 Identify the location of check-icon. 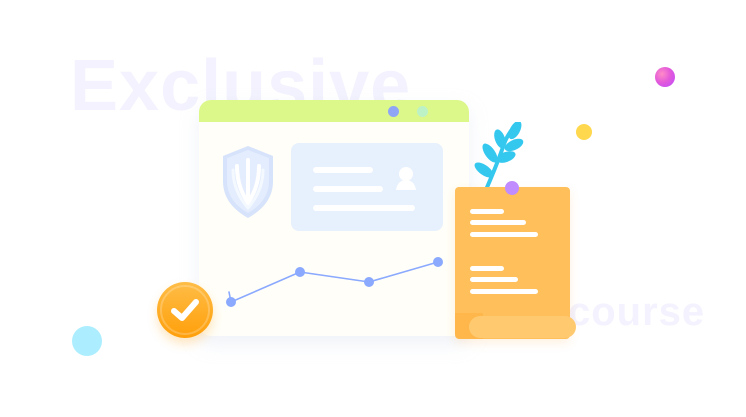
(185, 310).